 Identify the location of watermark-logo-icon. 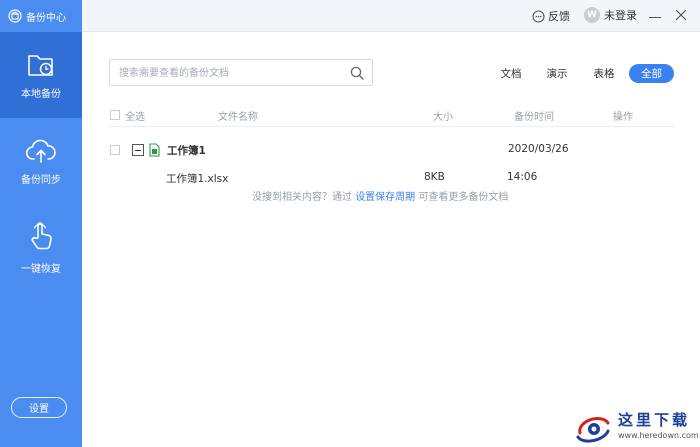
(593, 430).